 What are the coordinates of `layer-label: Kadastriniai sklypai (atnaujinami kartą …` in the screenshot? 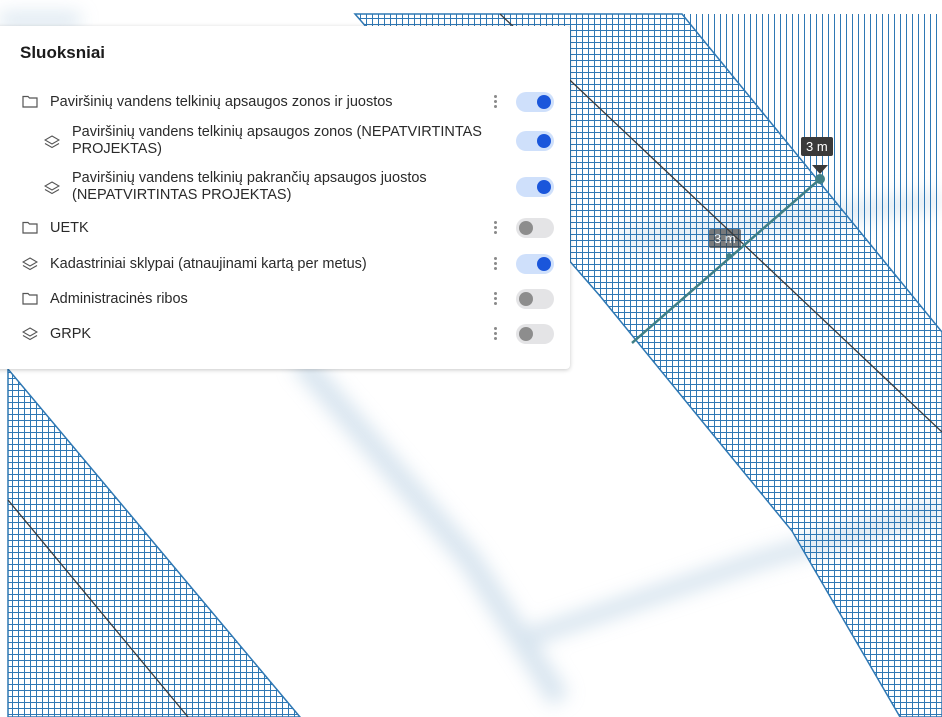 It's located at (208, 264).